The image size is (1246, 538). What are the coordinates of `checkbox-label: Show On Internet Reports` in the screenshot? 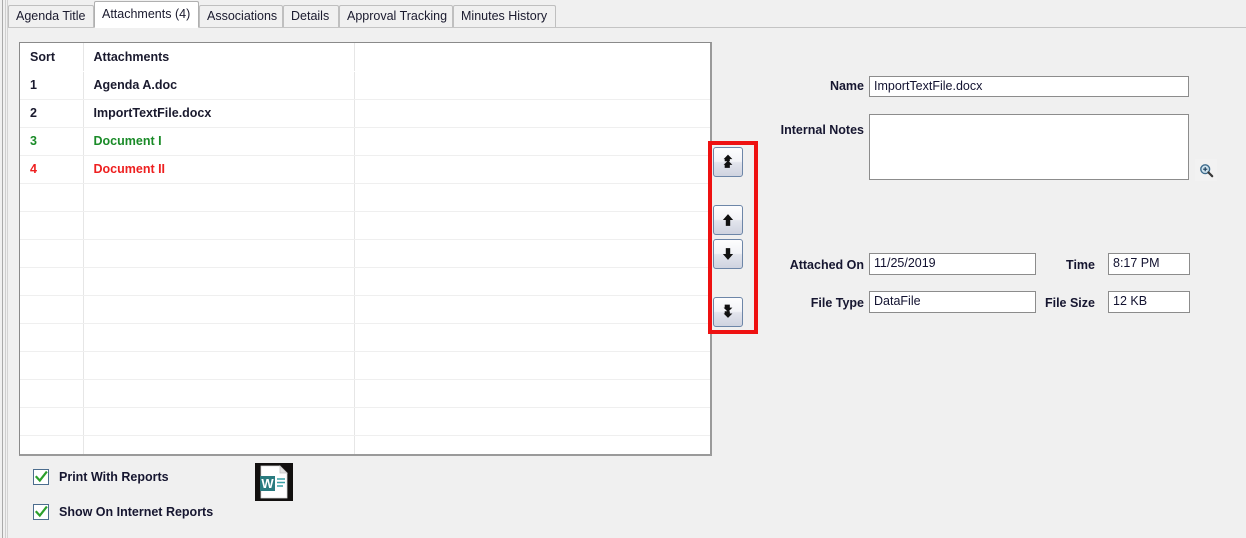 It's located at (136, 512).